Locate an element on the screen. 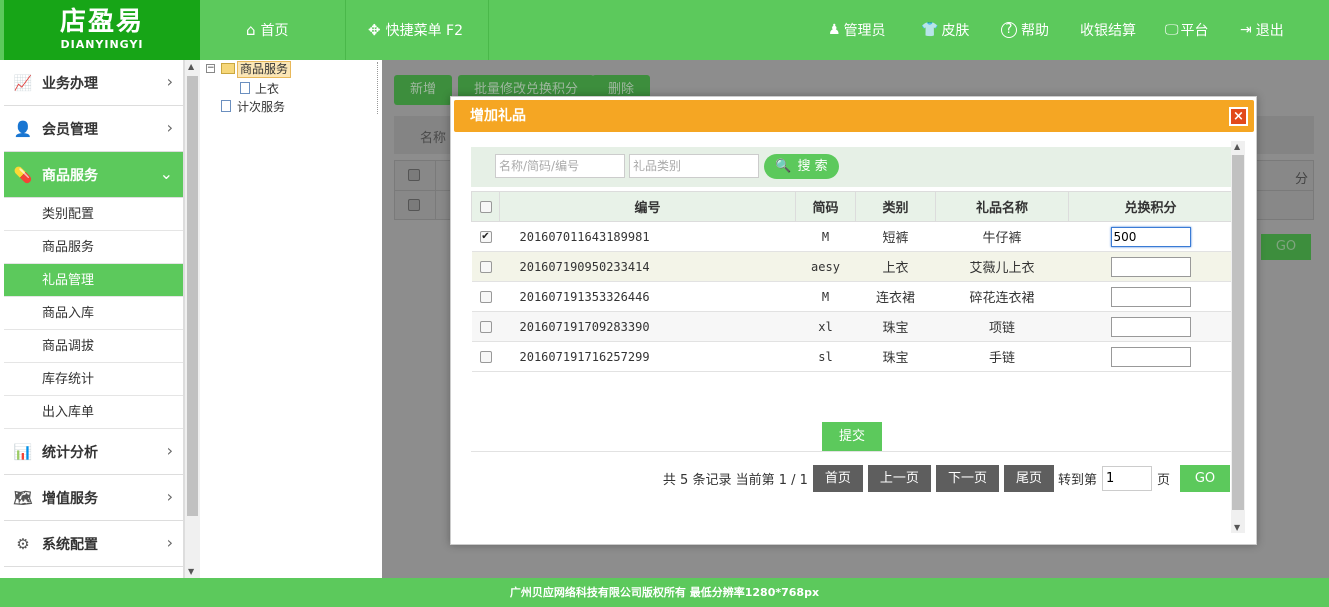  move-icon: ✥ is located at coordinates (374, 30).